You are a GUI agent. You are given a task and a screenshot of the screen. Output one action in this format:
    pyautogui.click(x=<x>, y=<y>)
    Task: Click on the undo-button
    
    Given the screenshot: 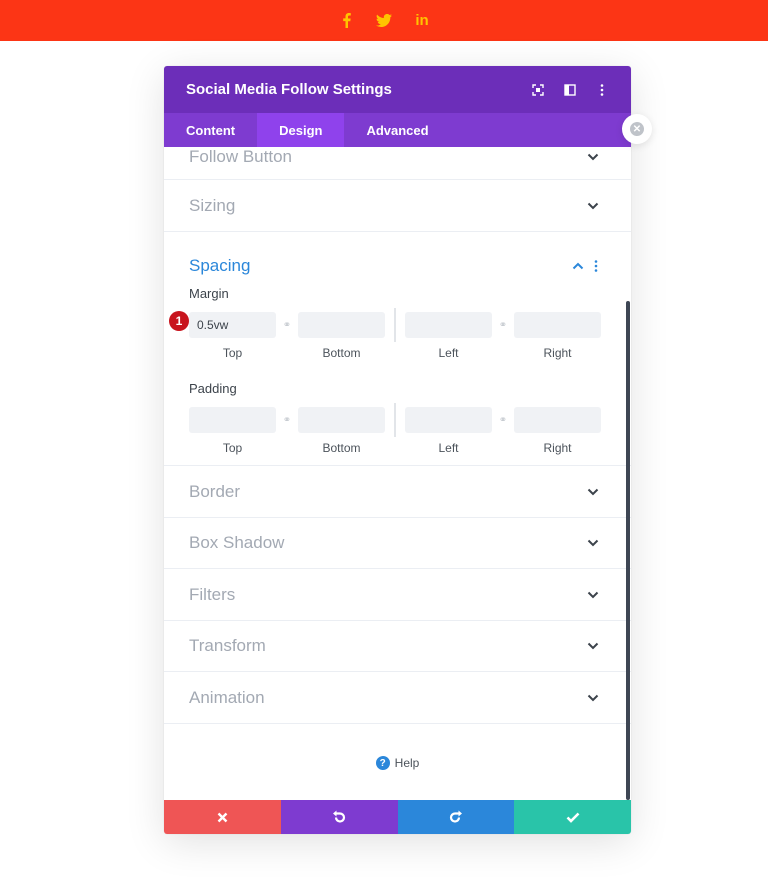 What is the action you would take?
    pyautogui.click(x=339, y=817)
    